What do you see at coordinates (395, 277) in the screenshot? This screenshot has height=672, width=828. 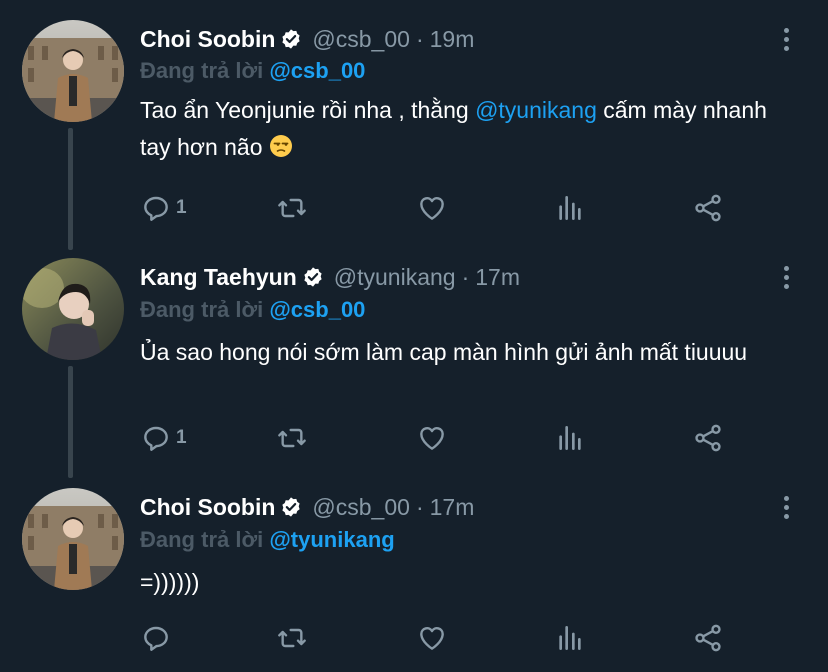 I see `handle: @tyunikang` at bounding box center [395, 277].